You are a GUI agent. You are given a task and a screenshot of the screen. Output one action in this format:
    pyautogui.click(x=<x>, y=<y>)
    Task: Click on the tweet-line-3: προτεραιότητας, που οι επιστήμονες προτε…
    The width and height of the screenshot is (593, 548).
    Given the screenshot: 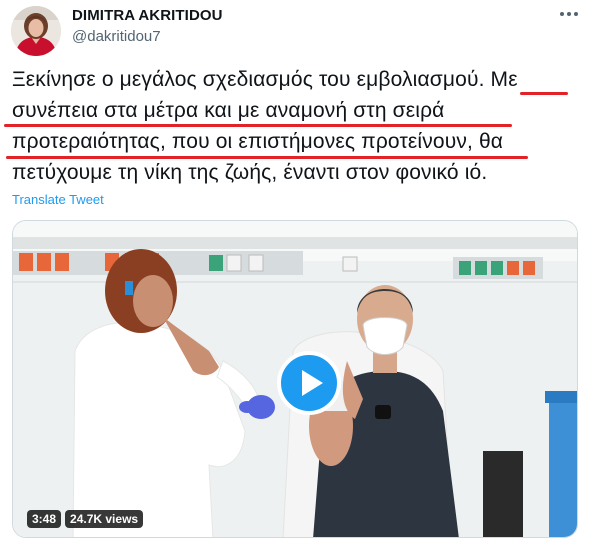 What is the action you would take?
    pyautogui.click(x=258, y=141)
    